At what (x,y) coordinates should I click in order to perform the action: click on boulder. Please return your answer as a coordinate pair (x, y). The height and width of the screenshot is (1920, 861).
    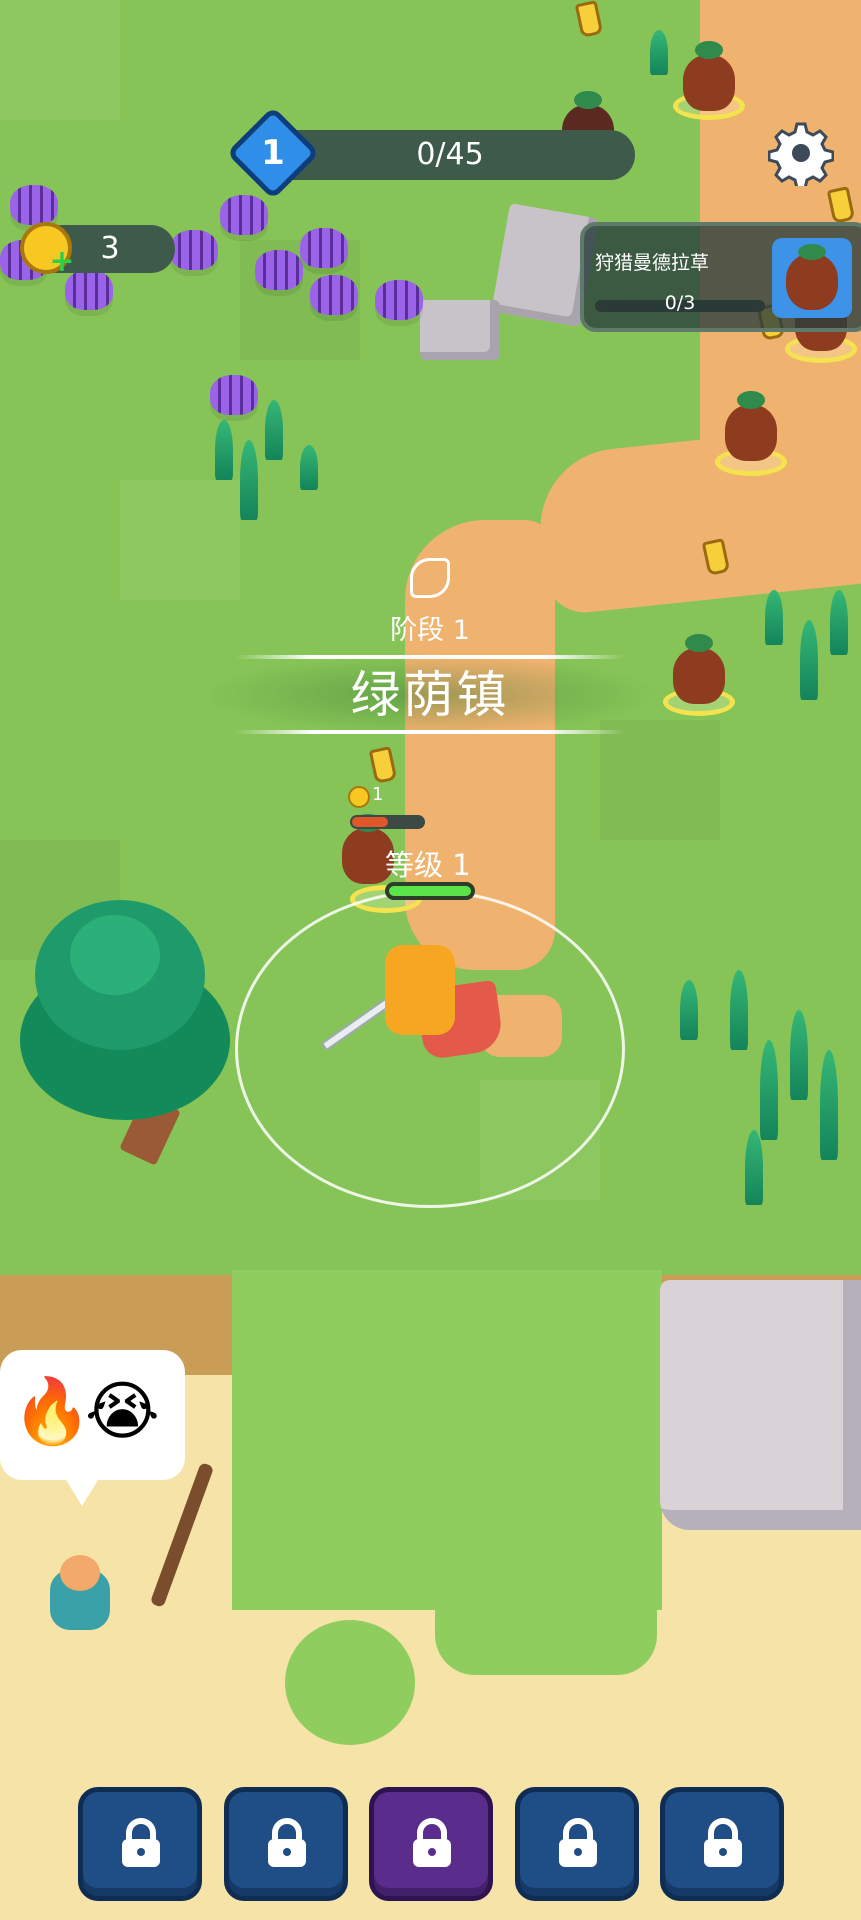
    Looking at the image, I should click on (760, 1405).